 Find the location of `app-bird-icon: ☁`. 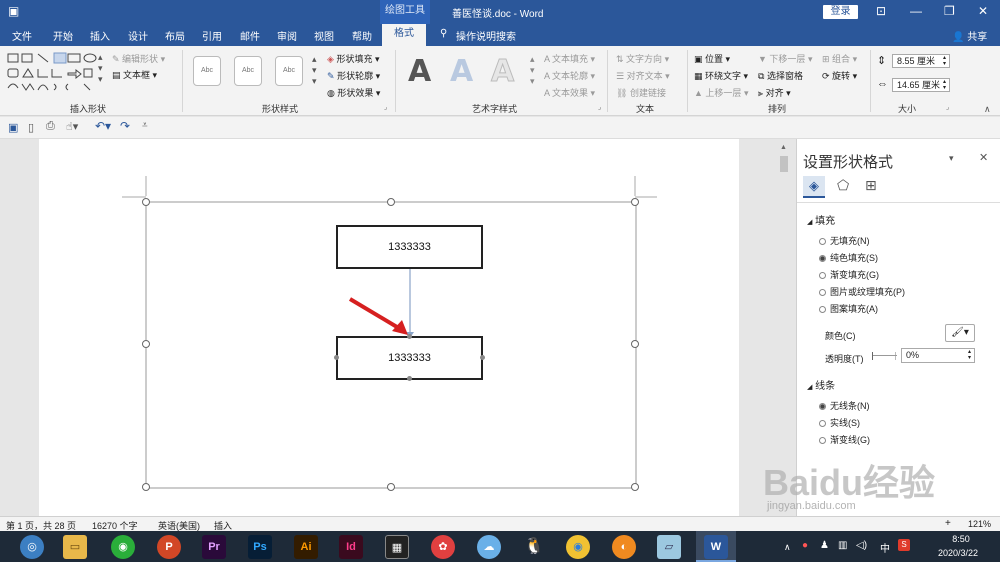

app-bird-icon: ☁ is located at coordinates (489, 547).